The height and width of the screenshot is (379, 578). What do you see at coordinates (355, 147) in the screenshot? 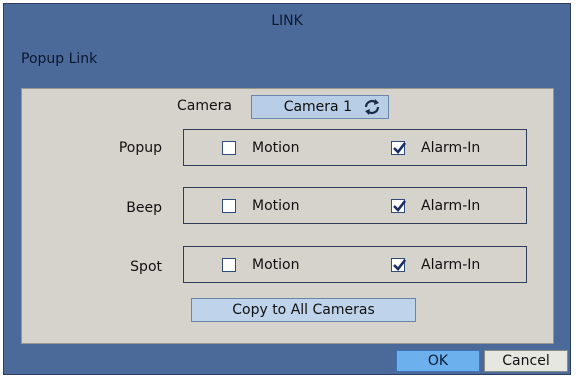
I see `row-popup: Motion Alarm-In` at bounding box center [355, 147].